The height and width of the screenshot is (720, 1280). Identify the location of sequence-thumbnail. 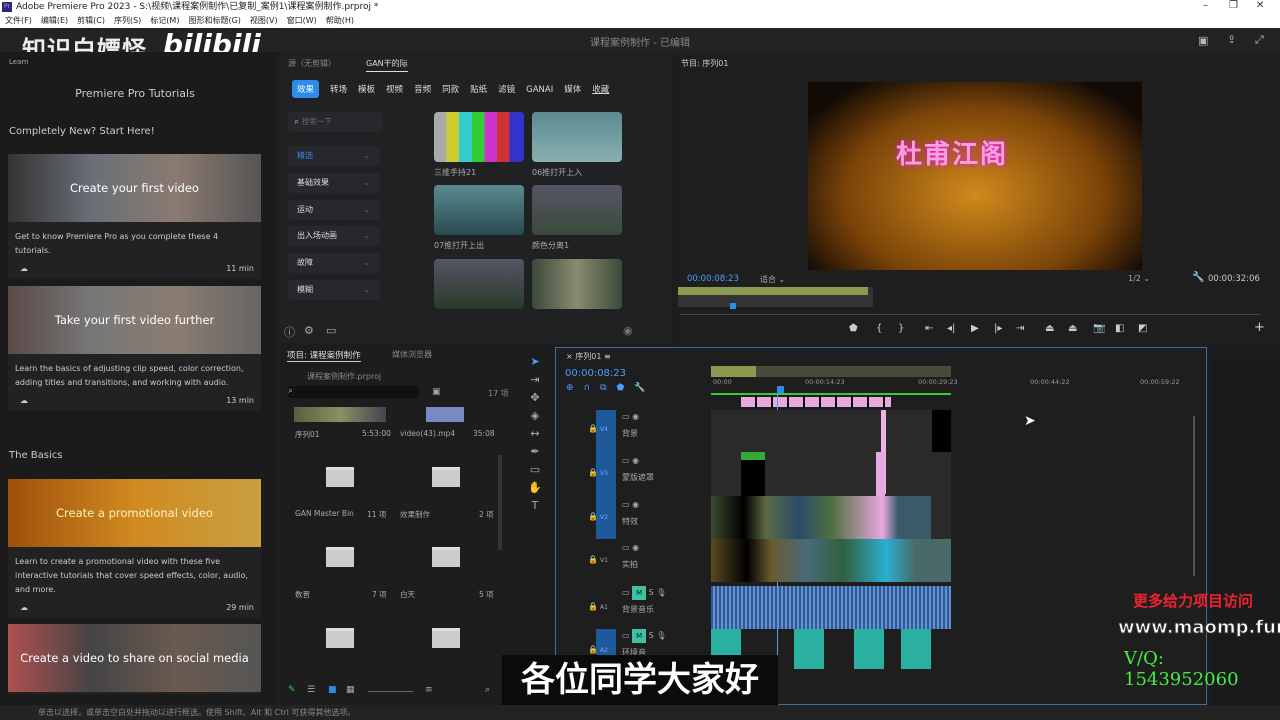
(340, 414).